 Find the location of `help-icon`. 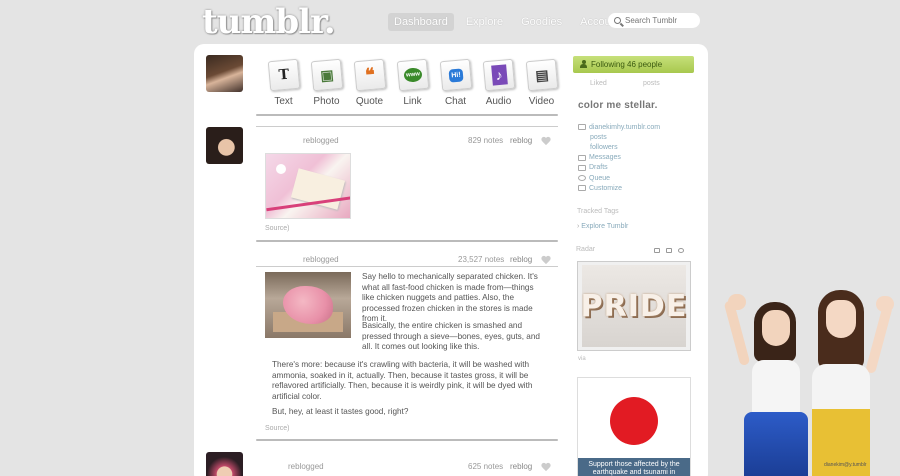

help-icon is located at coordinates (681, 250).